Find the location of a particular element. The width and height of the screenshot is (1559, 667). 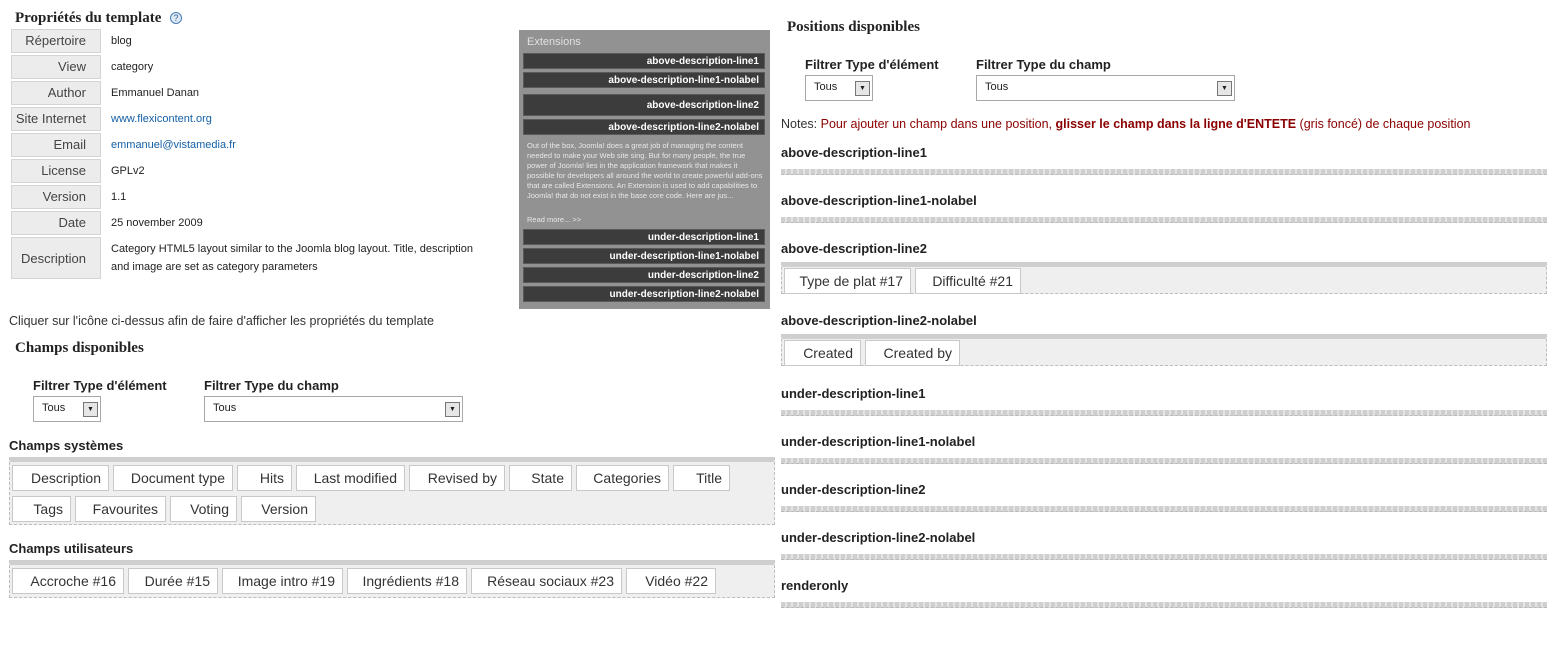

prop-value: blog is located at coordinates (121, 41).